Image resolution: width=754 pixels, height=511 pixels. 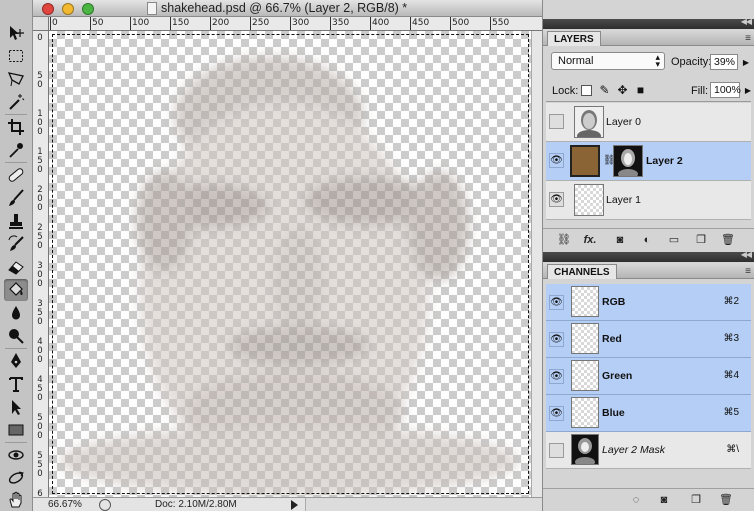 I want to click on fill-arrow-icon: ▶, so click(x=748, y=90).